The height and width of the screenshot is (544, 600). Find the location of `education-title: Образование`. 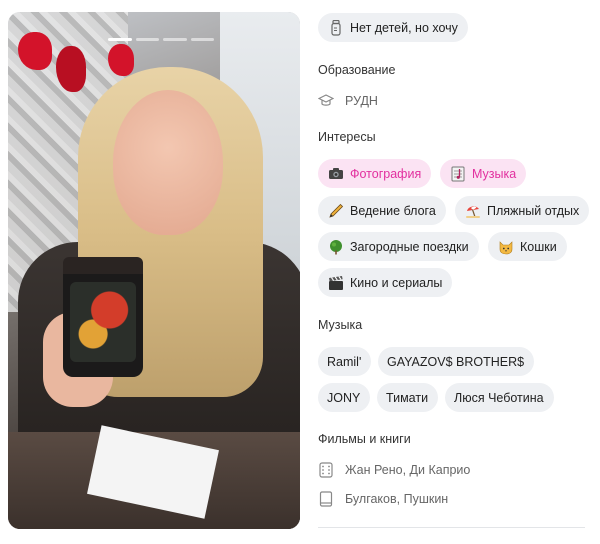

education-title: Образование is located at coordinates (357, 70).